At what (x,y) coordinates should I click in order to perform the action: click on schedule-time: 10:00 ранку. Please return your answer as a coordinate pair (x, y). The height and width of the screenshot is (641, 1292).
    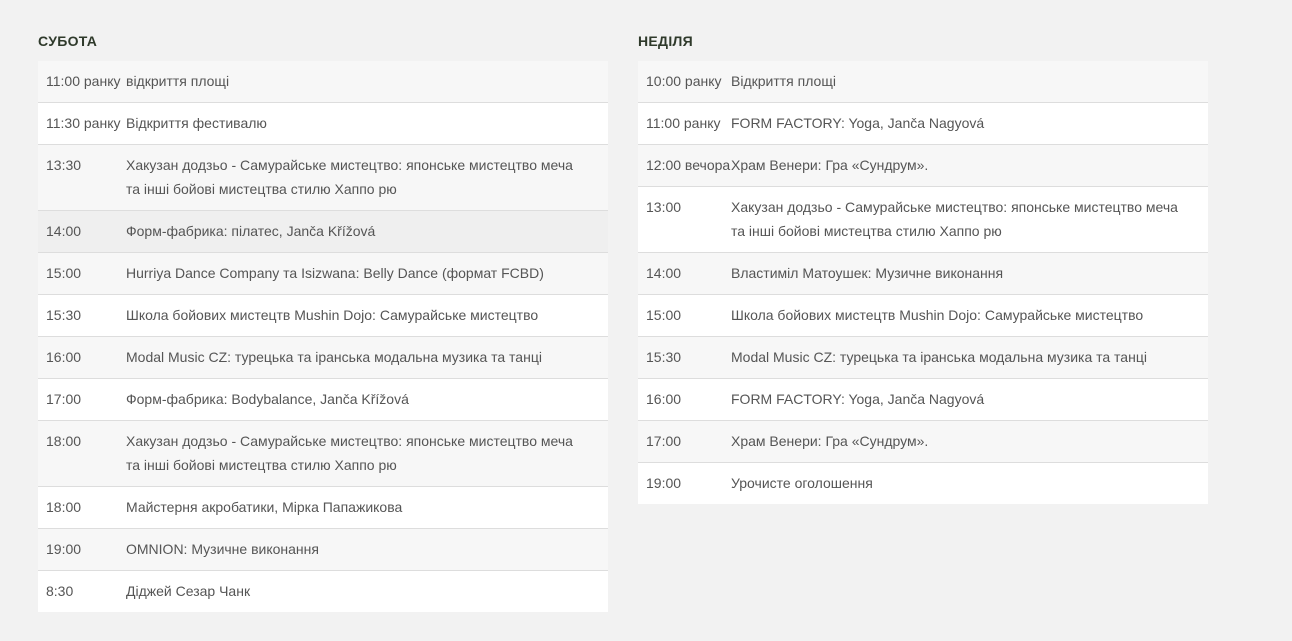
    Looking at the image, I should click on (684, 82).